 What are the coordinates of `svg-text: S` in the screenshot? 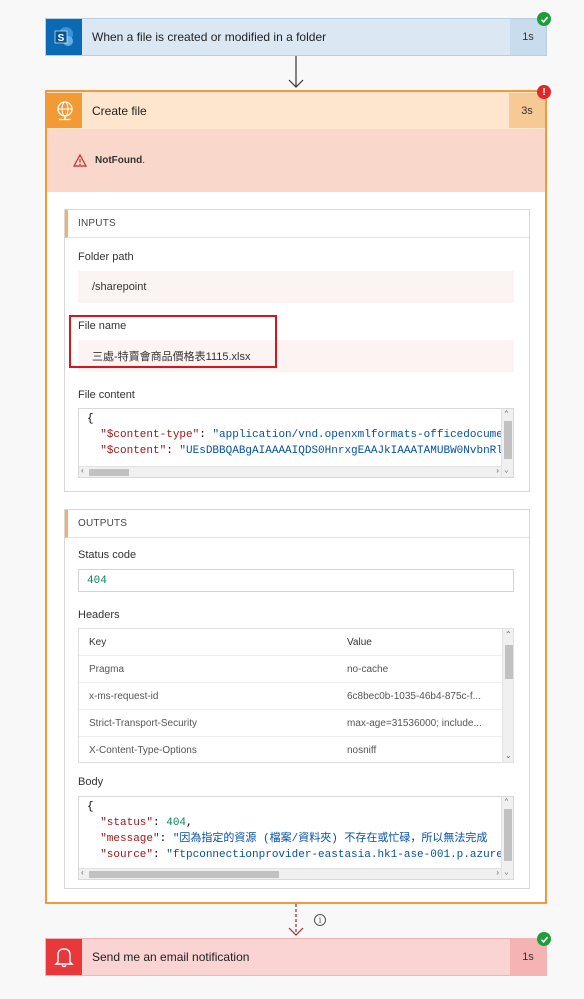 It's located at (61, 38).